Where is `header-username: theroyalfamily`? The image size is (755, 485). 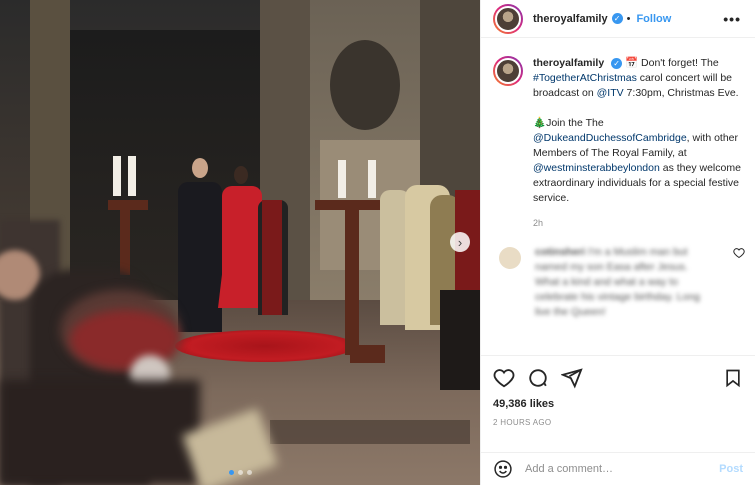
header-username: theroyalfamily is located at coordinates (570, 19).